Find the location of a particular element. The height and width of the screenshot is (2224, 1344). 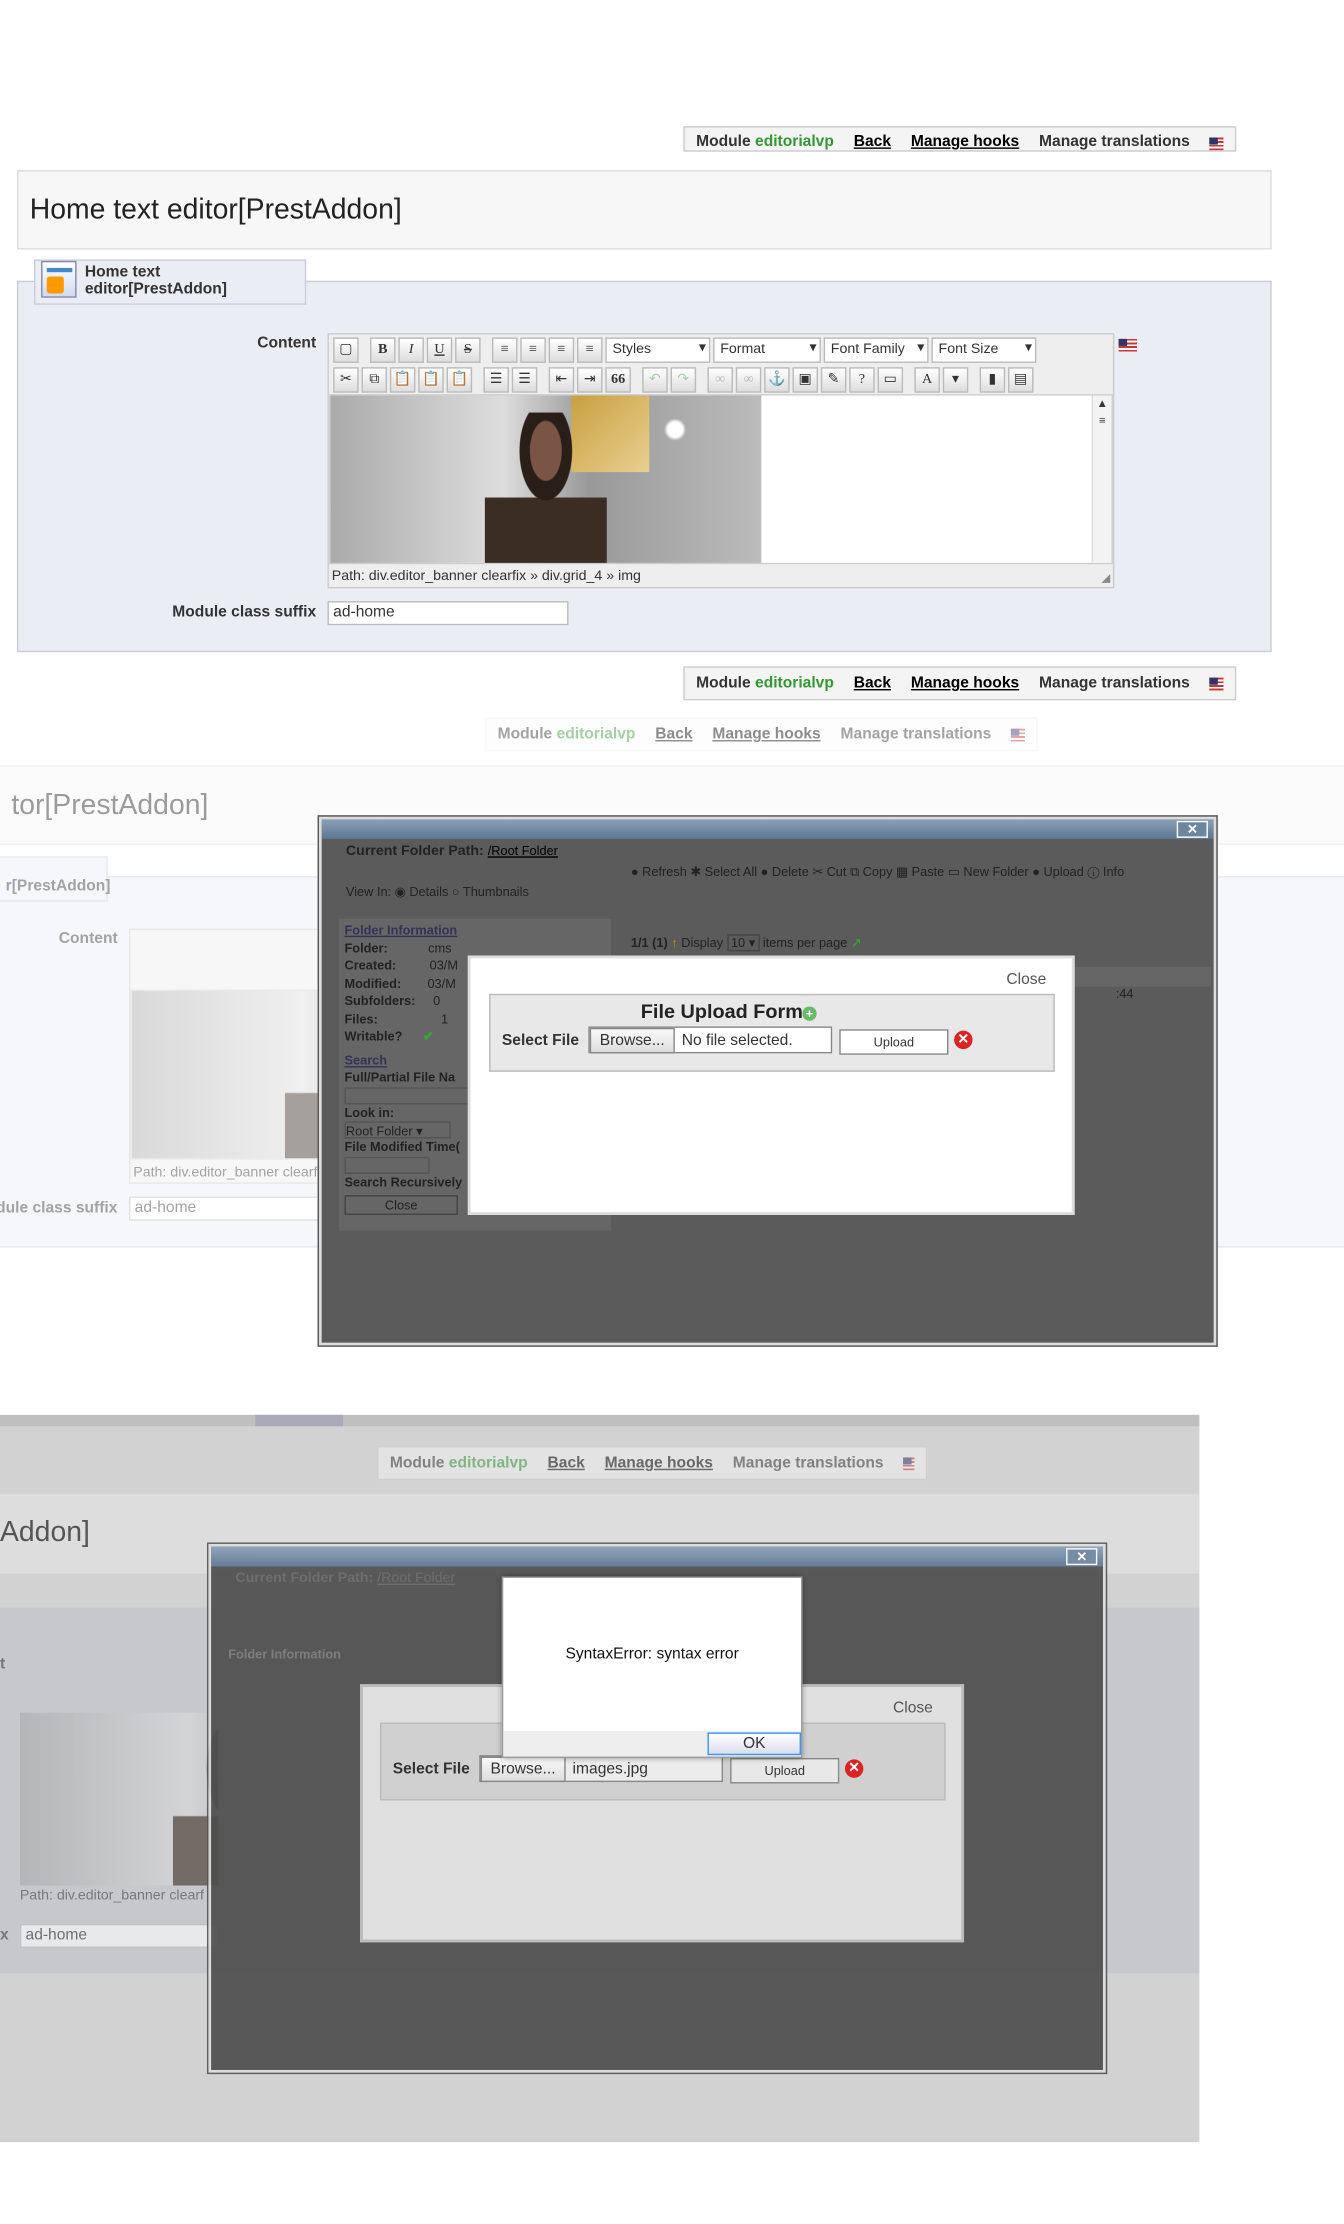

alert-ok-button: OK is located at coordinates (754, 1744).